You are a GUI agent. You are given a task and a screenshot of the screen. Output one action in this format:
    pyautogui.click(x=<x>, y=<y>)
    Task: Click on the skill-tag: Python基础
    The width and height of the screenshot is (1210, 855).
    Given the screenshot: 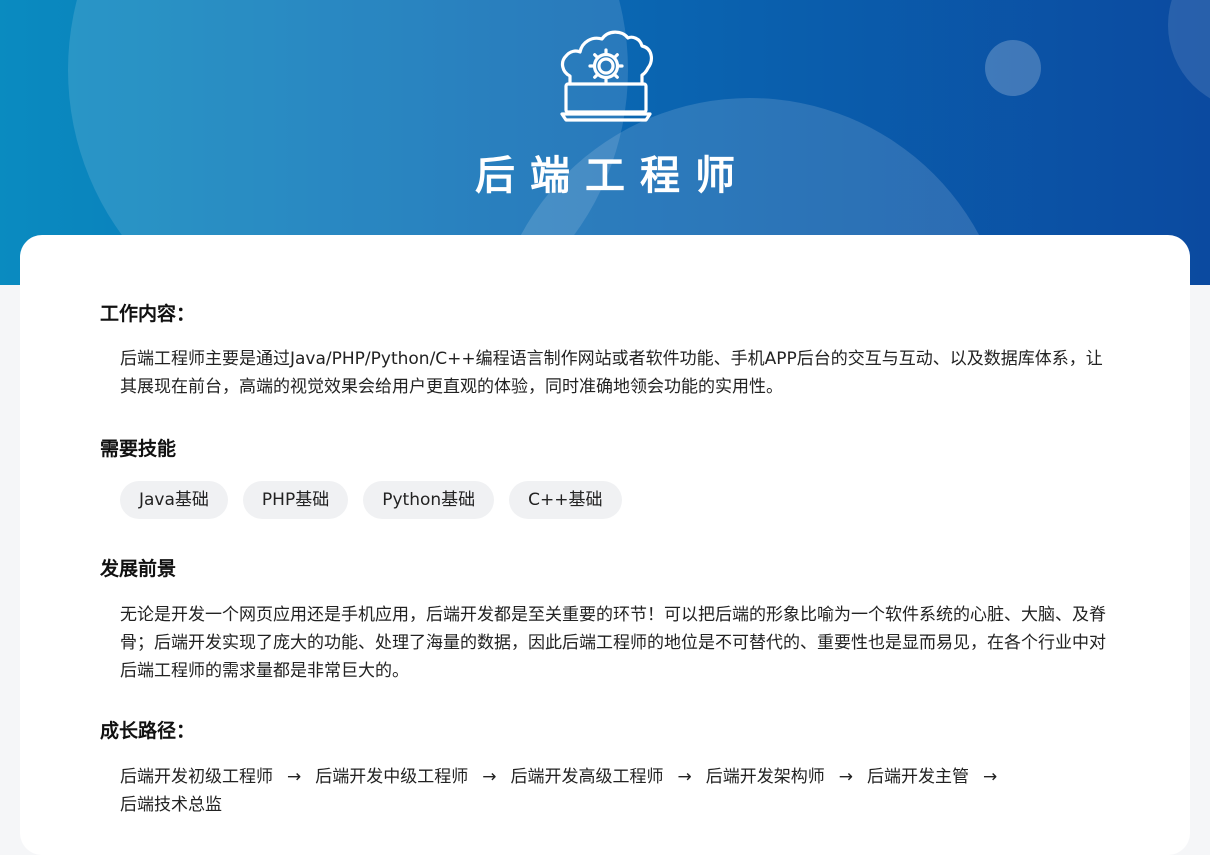 What is the action you would take?
    pyautogui.click(x=429, y=500)
    